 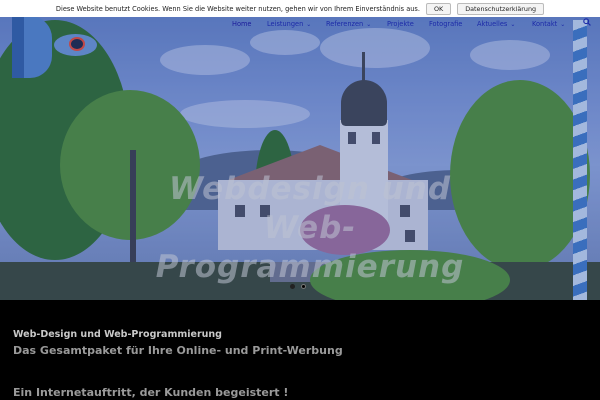 What do you see at coordinates (548, 24) in the screenshot?
I see `nav-kontakt: Kontakt ⌄` at bounding box center [548, 24].